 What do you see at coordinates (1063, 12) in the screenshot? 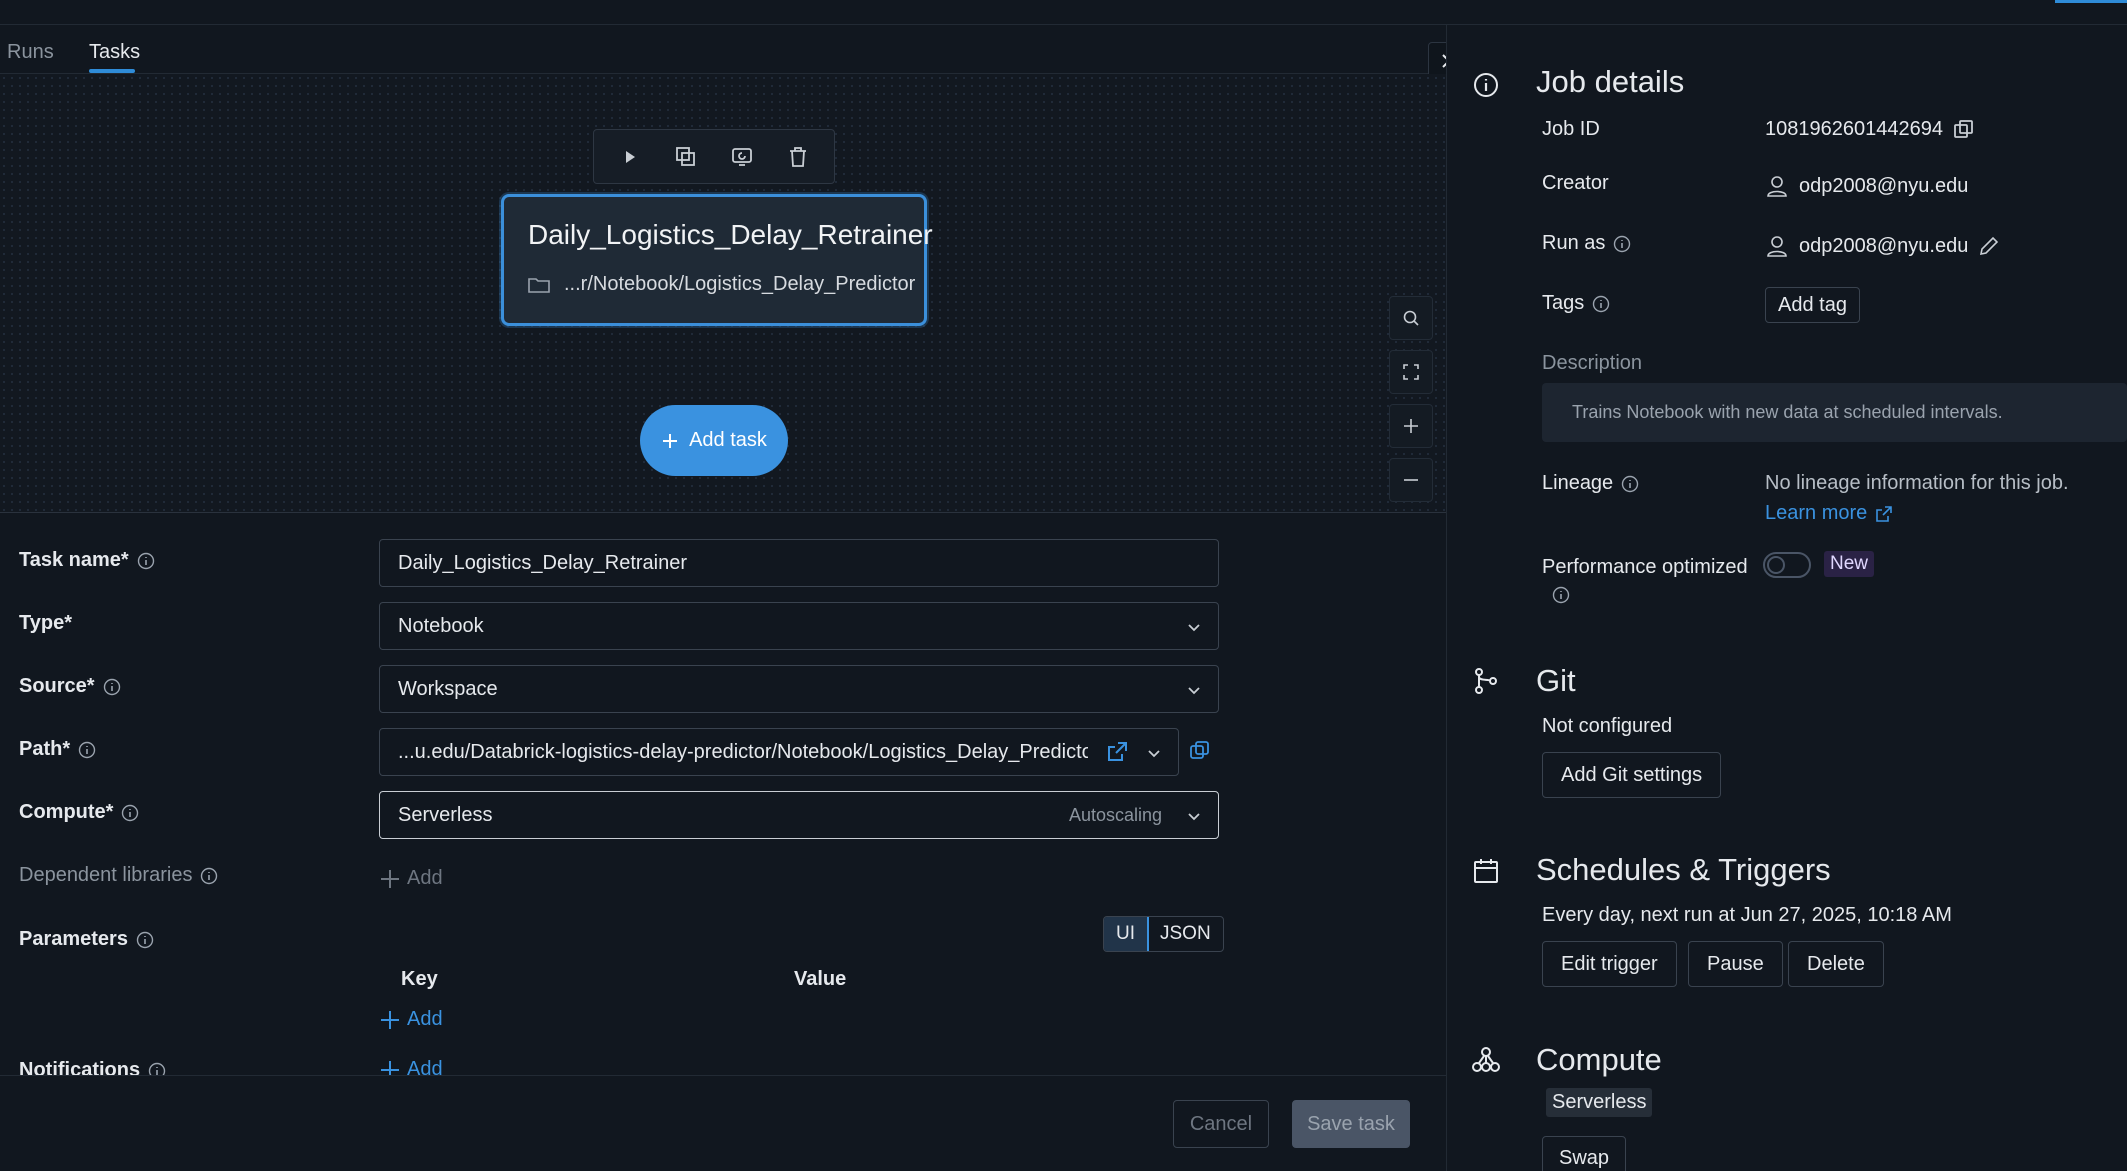
I see `top-bar` at bounding box center [1063, 12].